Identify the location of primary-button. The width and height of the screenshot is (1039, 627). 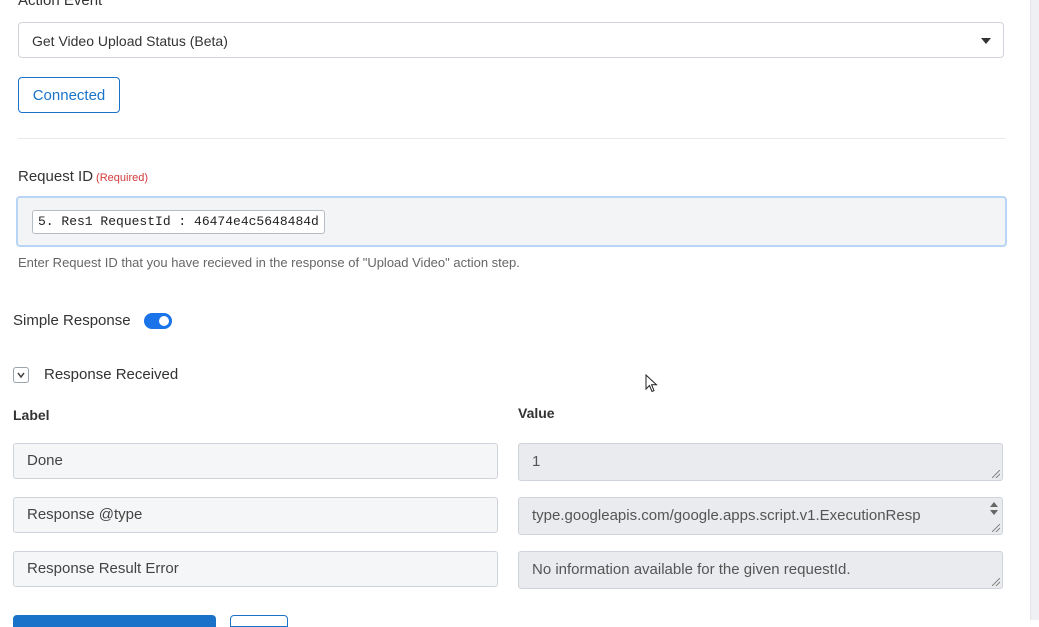
(114, 621).